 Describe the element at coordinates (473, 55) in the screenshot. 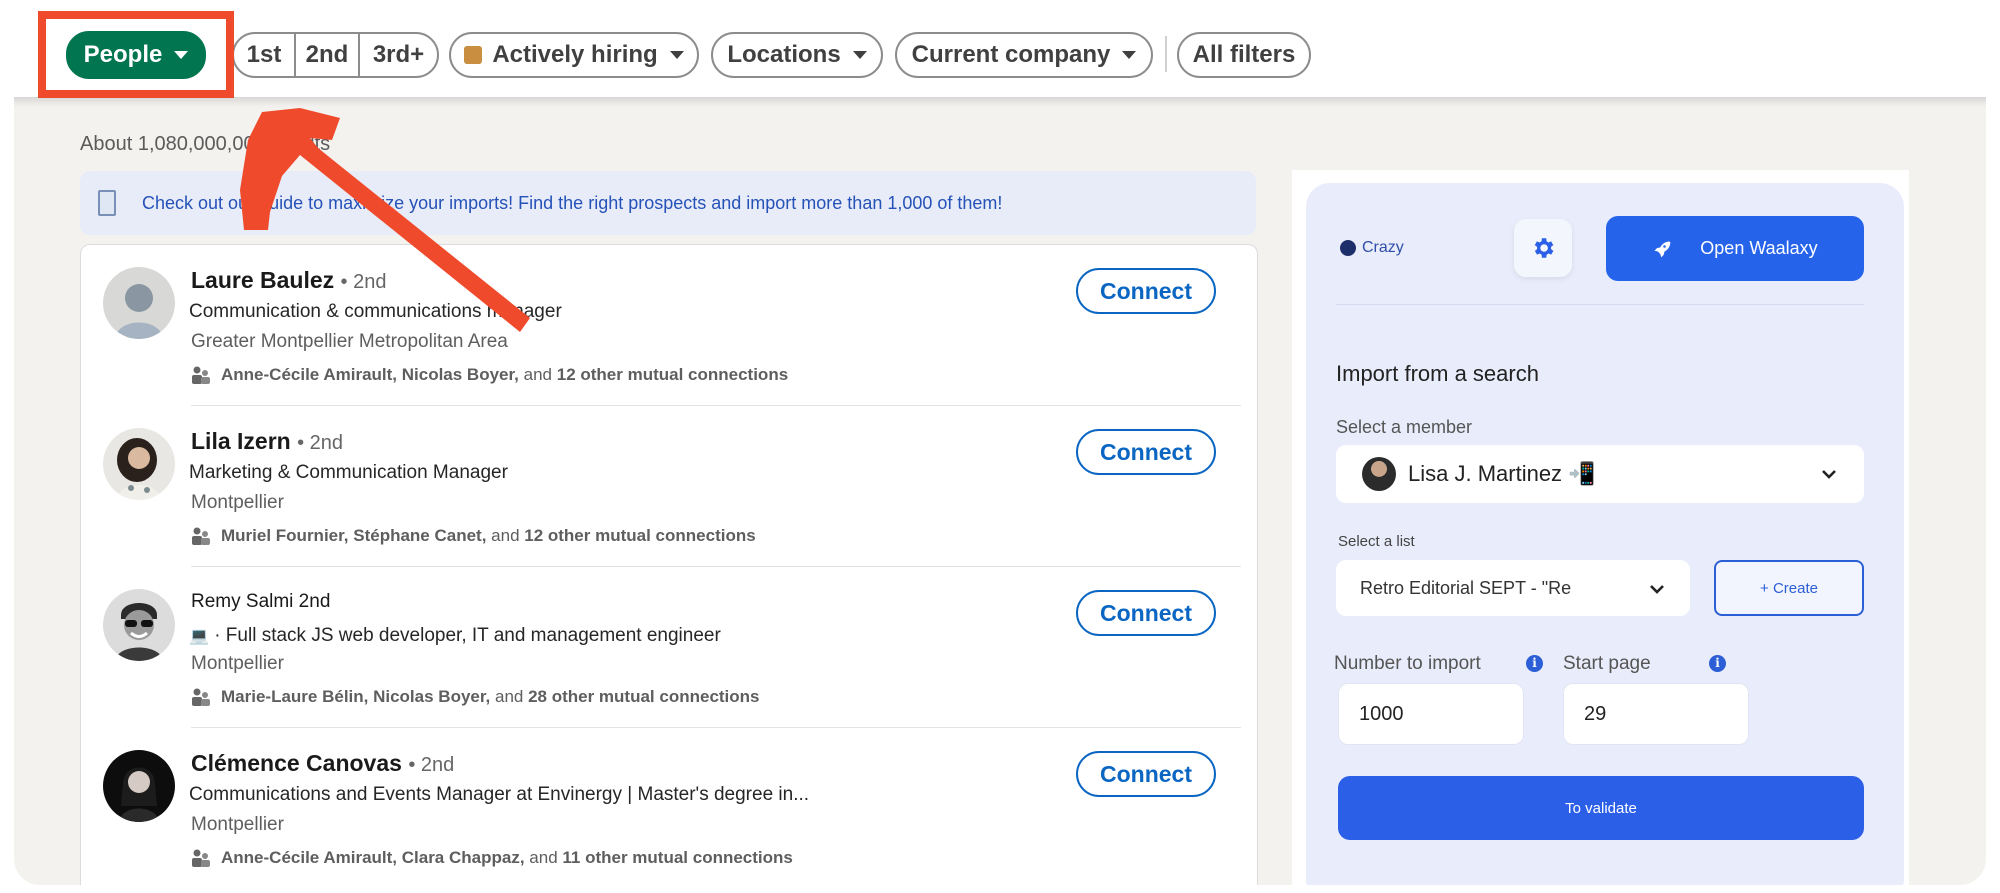

I see `briefcase-icon` at that location.